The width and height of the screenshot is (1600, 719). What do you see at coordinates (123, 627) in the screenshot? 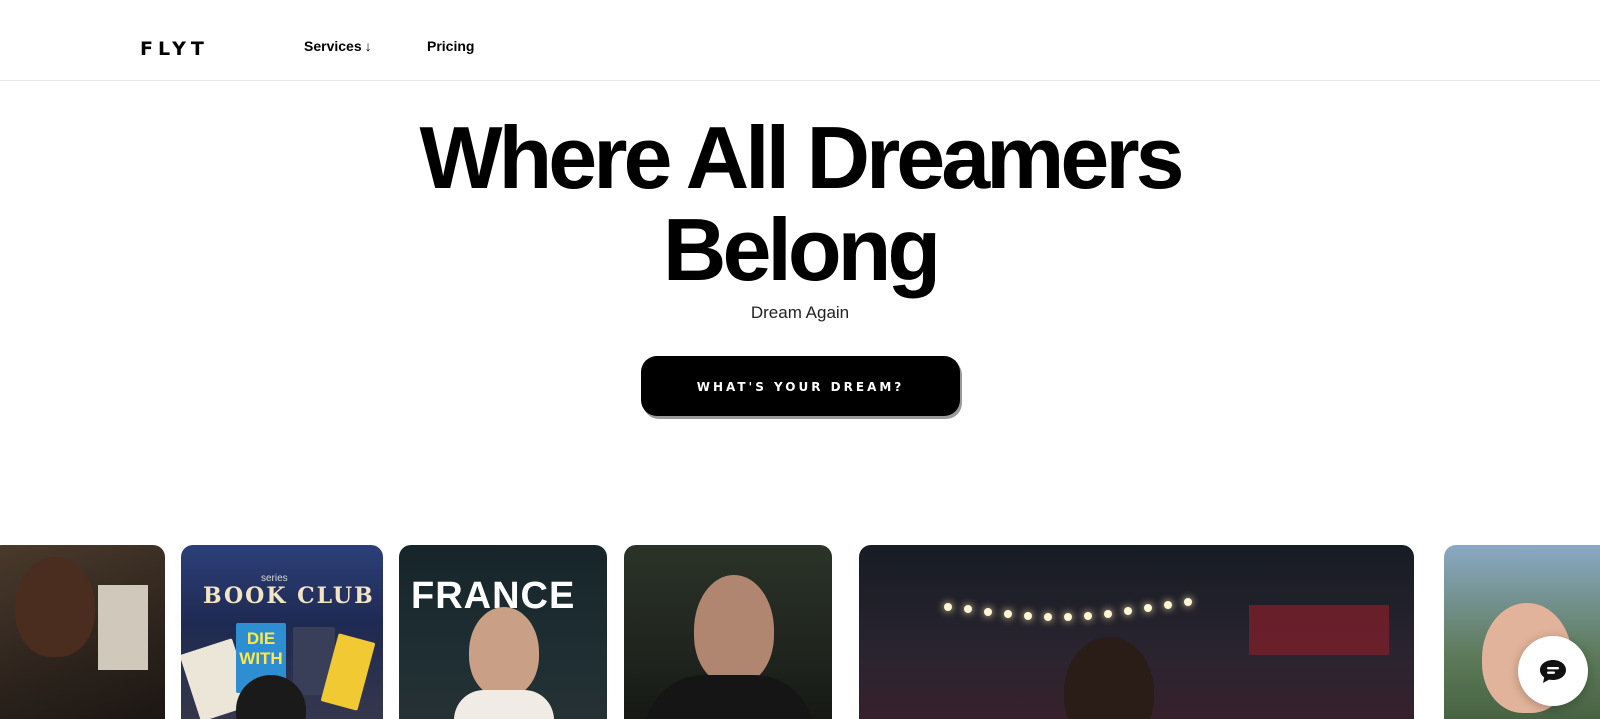
I see `poster-thumbnail` at bounding box center [123, 627].